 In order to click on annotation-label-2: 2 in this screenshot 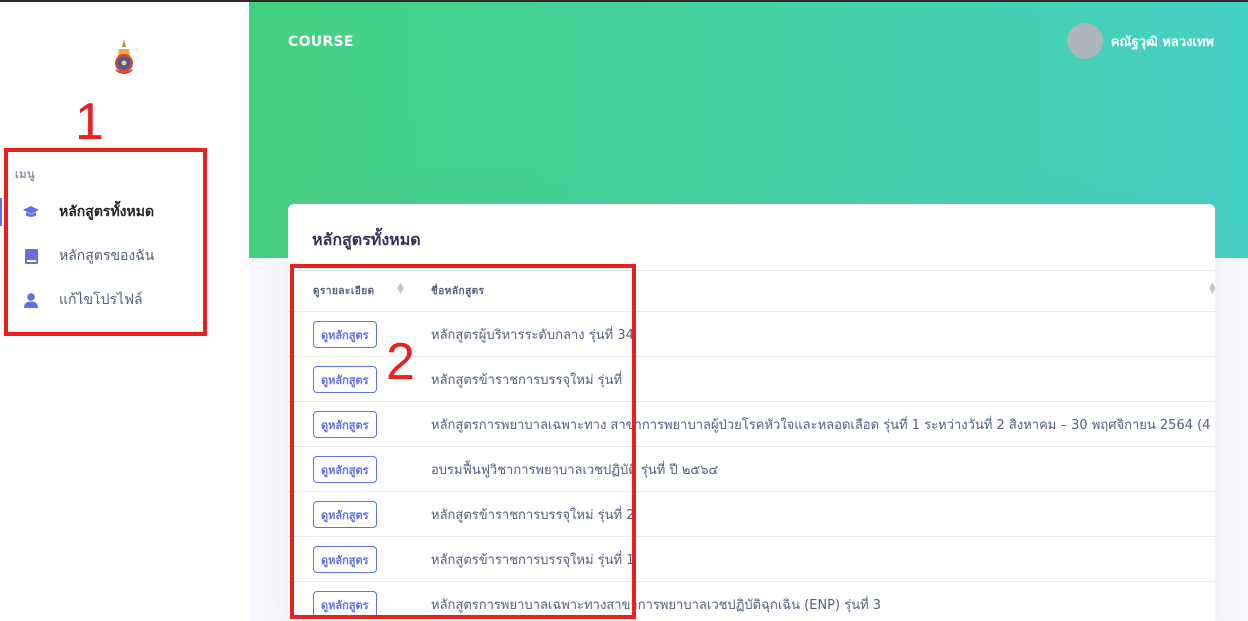, I will do `click(400, 362)`.